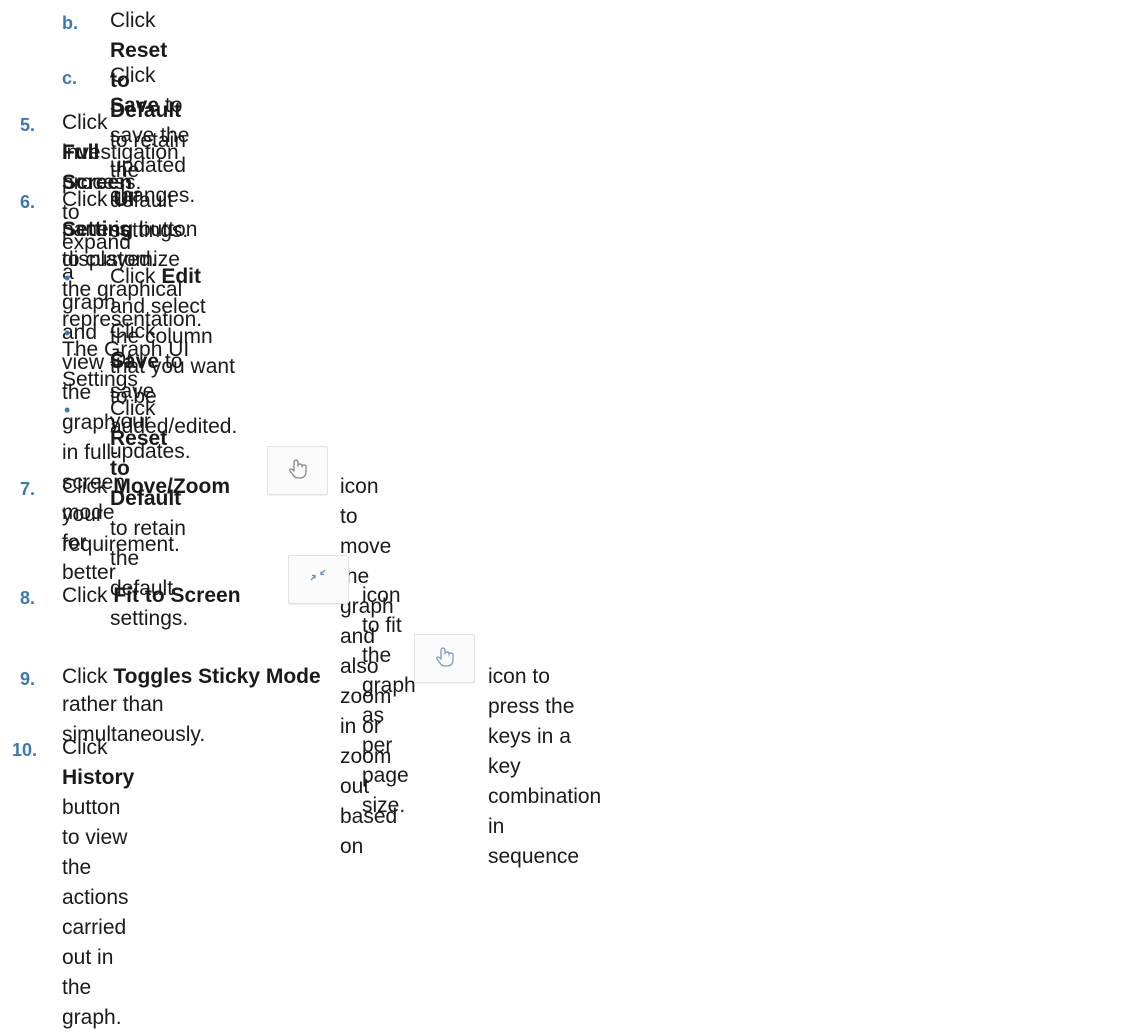 This screenshot has height=1033, width=1126. Describe the element at coordinates (389, 700) in the screenshot. I see `step-text-after-icon: icon to fit the graph as per page size.` at that location.